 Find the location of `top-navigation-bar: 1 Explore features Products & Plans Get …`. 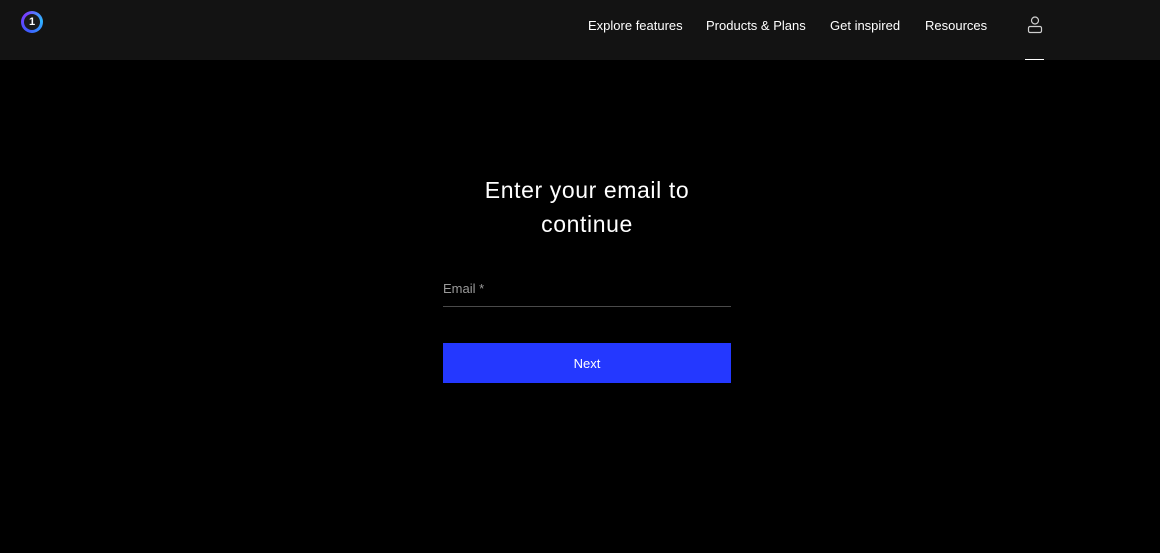

top-navigation-bar: 1 Explore features Products & Plans Get … is located at coordinates (580, 30).